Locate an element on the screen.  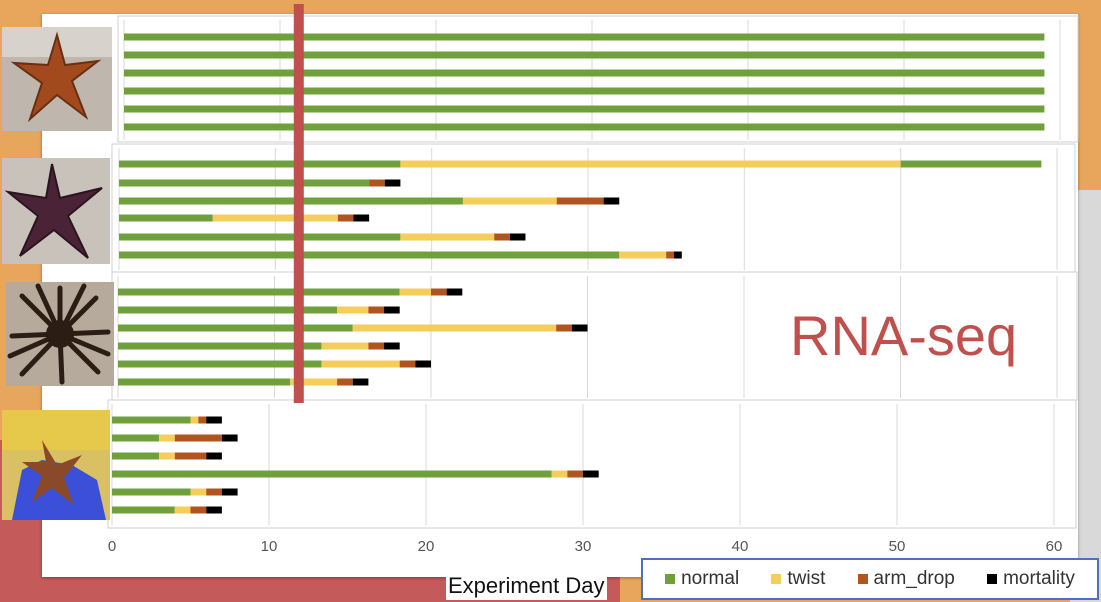
legend-label-twist: twist is located at coordinates (806, 578).